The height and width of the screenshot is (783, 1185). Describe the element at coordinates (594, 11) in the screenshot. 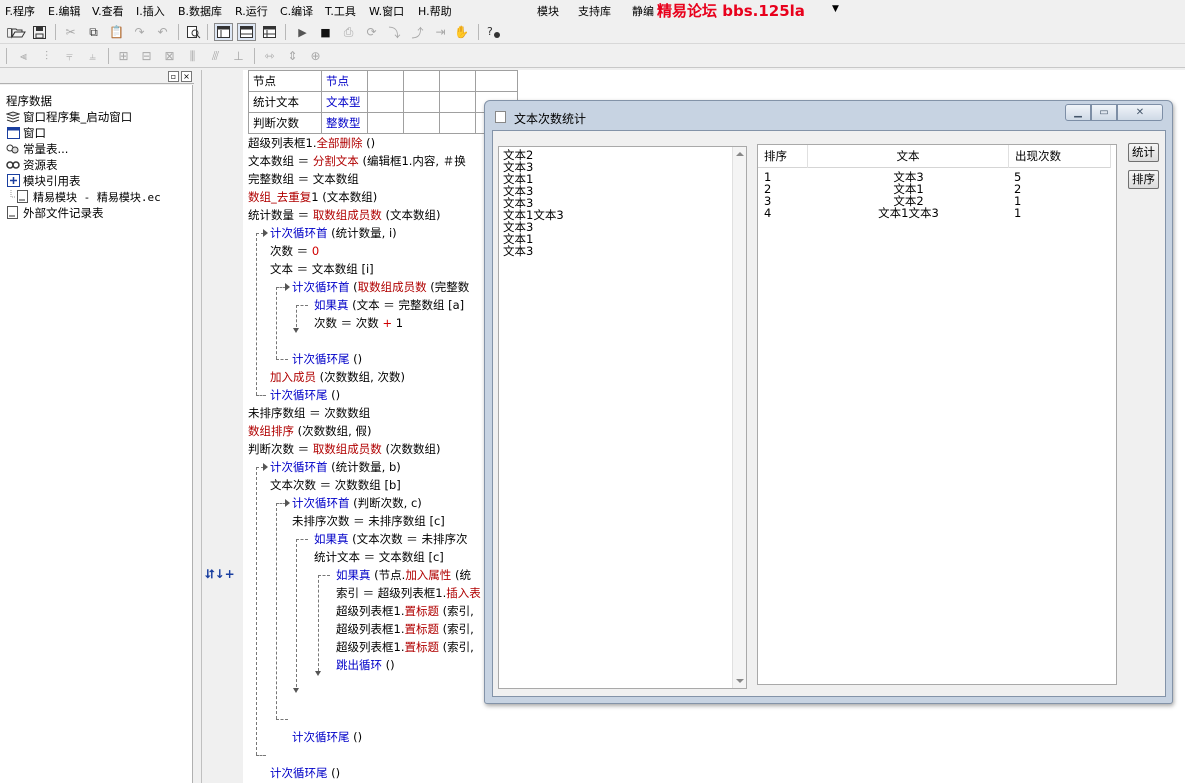

I see `menu-support-lib: 支持库` at that location.